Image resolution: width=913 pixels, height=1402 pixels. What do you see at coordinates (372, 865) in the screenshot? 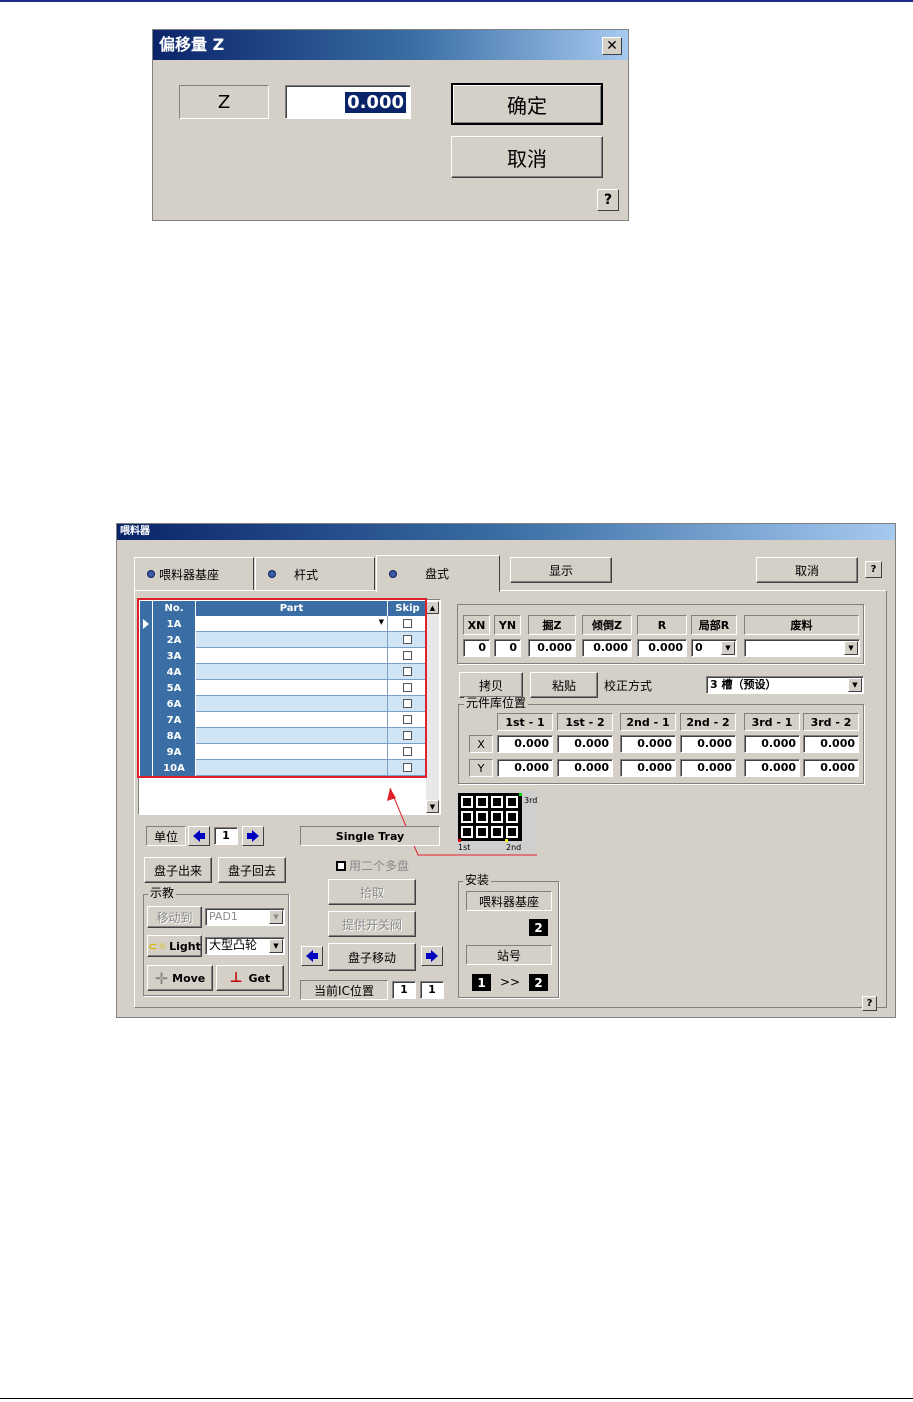
I see `use-two-tray-checkbox: 用二个多盘` at bounding box center [372, 865].